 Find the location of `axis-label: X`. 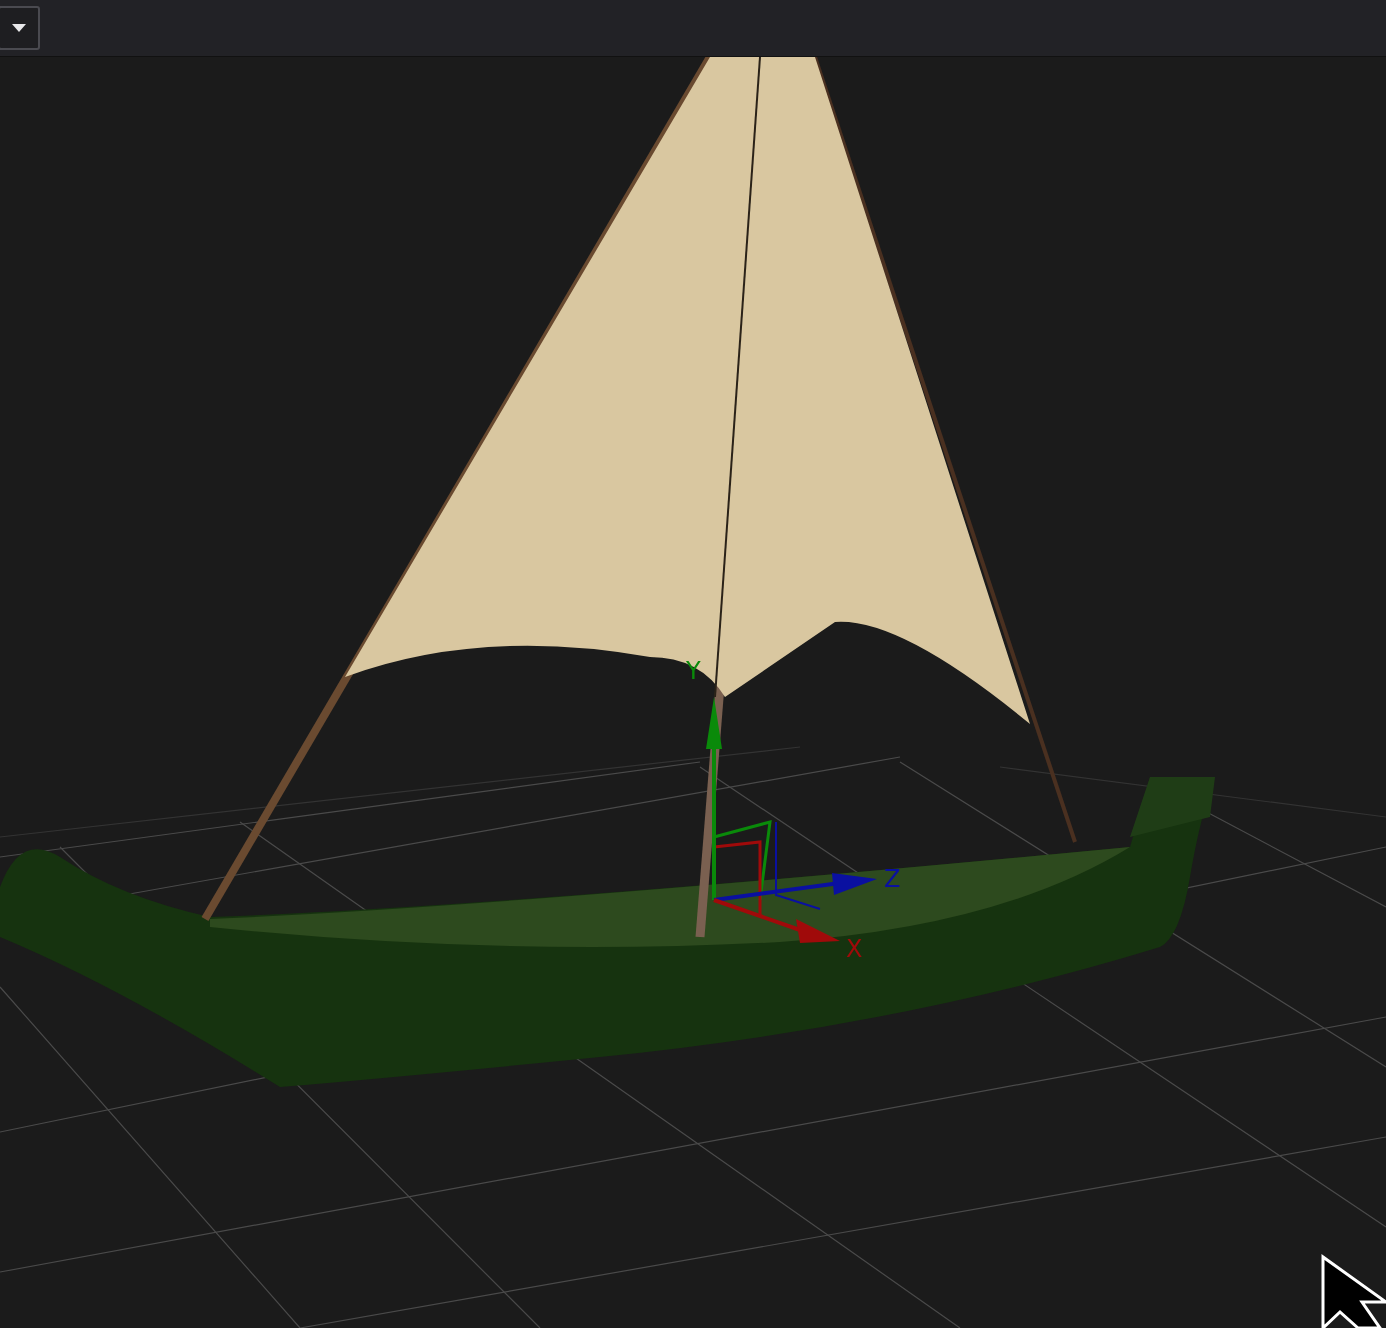

axis-label: X is located at coordinates (854, 949).